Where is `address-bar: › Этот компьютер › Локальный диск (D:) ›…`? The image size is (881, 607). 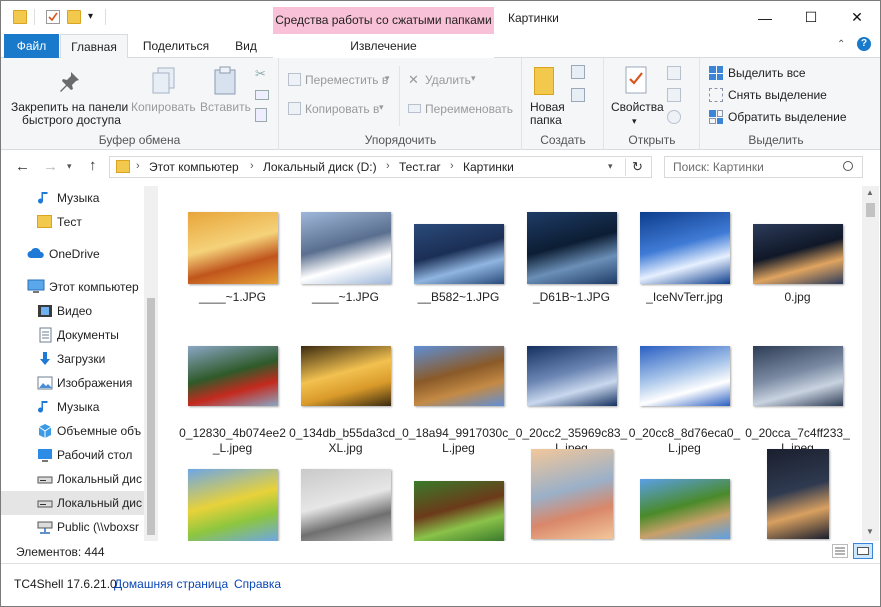 address-bar: › Этот компьютер › Локальный диск (D:) ›… is located at coordinates (380, 167).